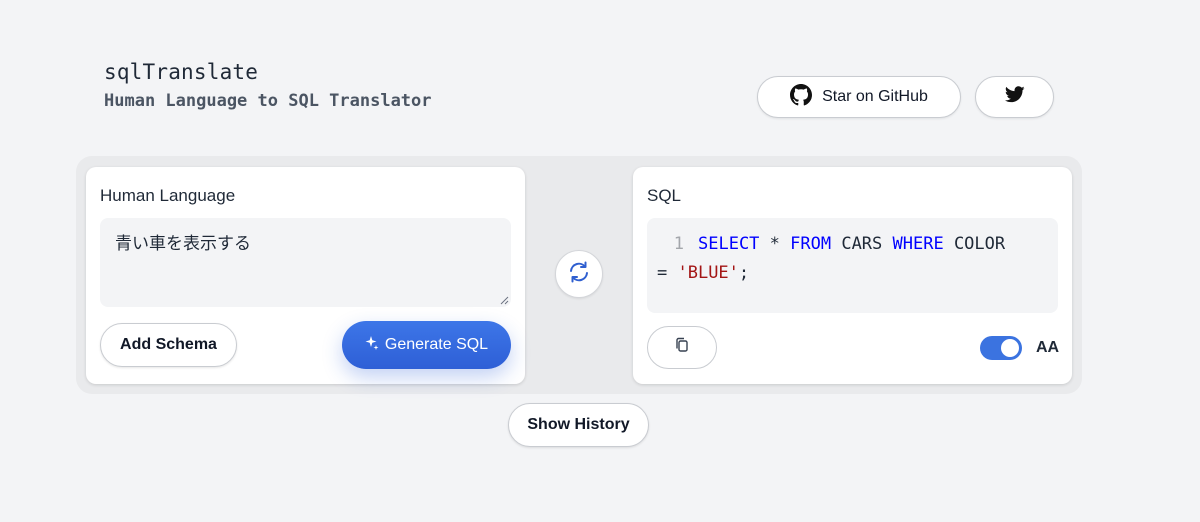  I want to click on code-line-wrap: = 'BLUE';, so click(852, 273).